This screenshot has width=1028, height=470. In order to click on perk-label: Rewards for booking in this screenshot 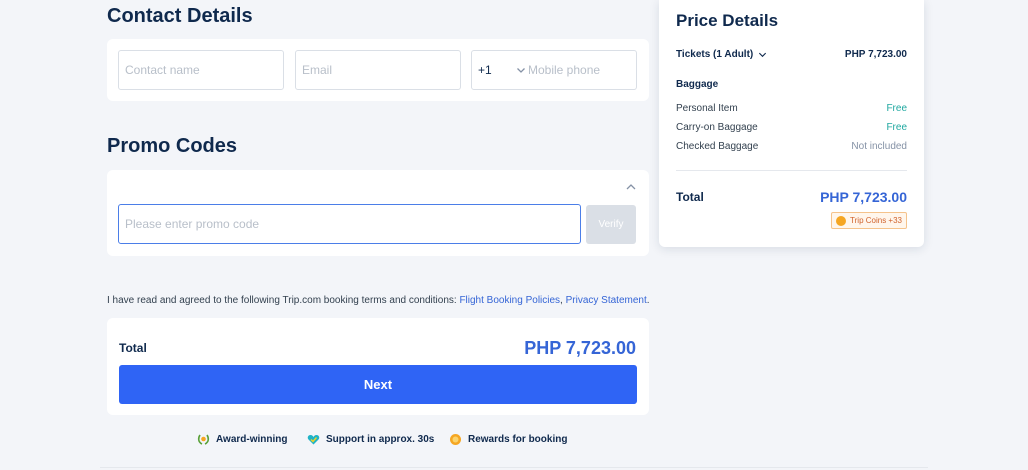, I will do `click(518, 439)`.